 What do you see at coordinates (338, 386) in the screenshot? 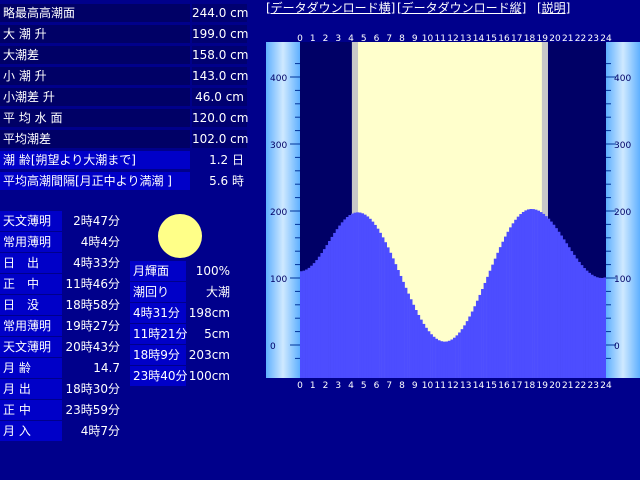
I see `x-tick-label: 3` at bounding box center [338, 386].